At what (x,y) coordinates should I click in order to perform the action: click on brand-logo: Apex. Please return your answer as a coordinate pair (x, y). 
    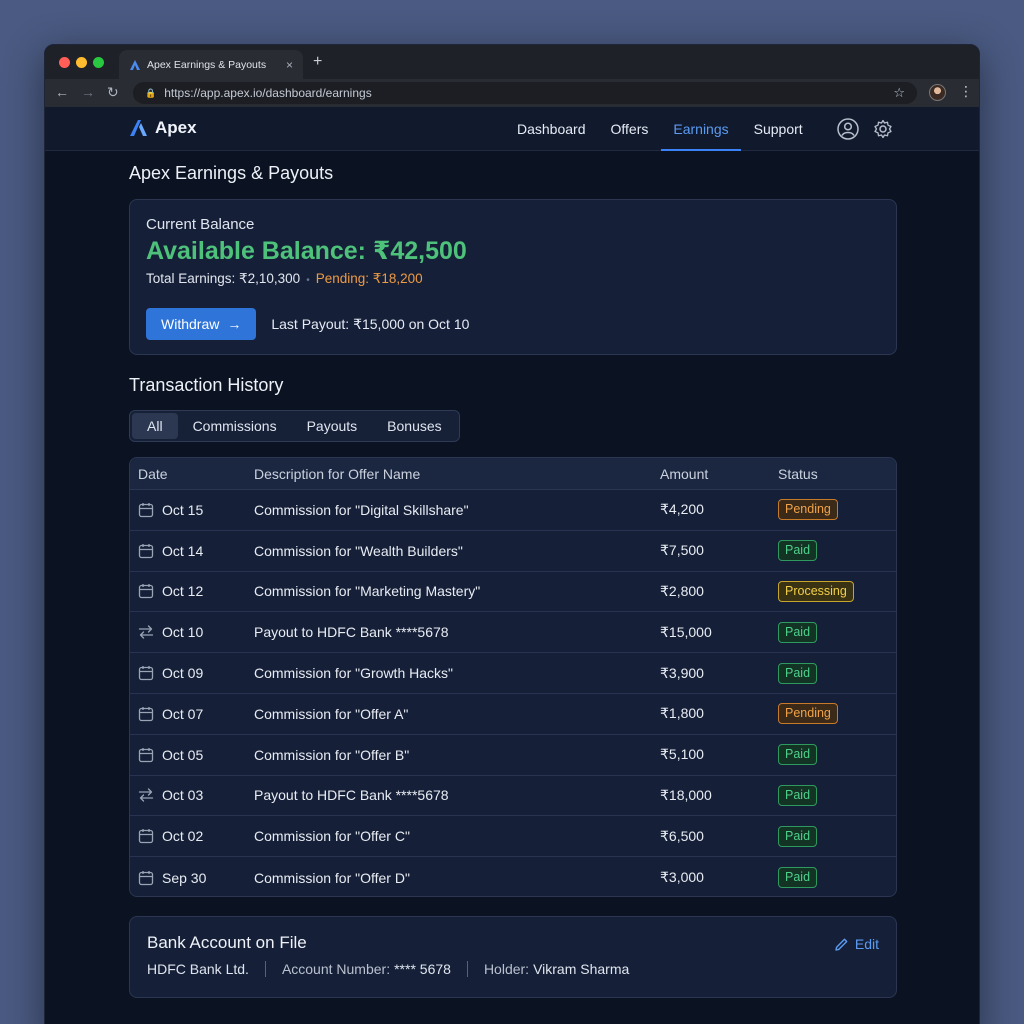
    Looking at the image, I should click on (163, 128).